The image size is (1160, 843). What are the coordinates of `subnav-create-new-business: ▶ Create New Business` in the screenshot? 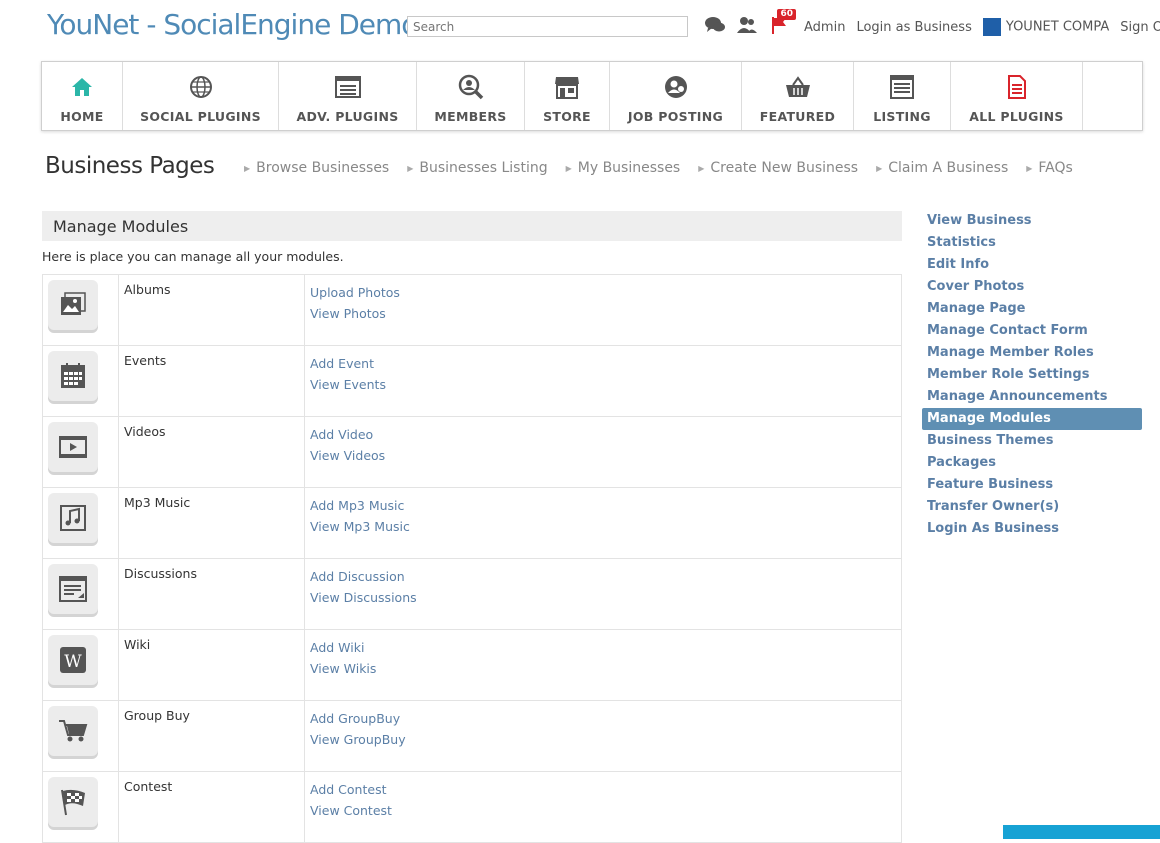 It's located at (778, 168).